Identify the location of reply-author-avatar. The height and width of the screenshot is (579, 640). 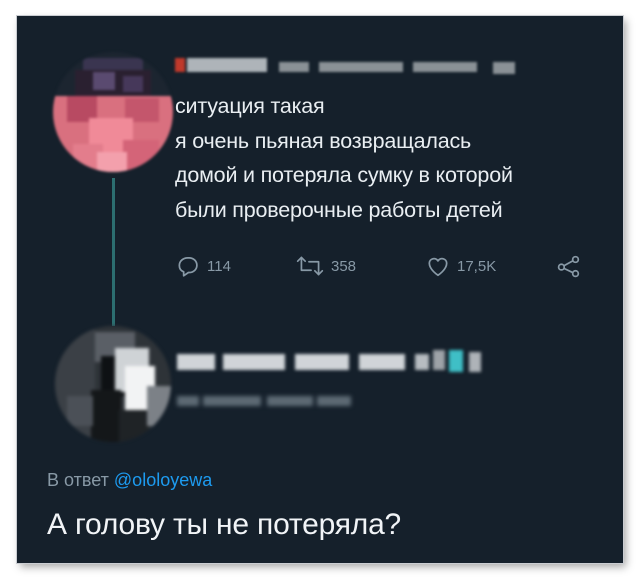
(113, 384).